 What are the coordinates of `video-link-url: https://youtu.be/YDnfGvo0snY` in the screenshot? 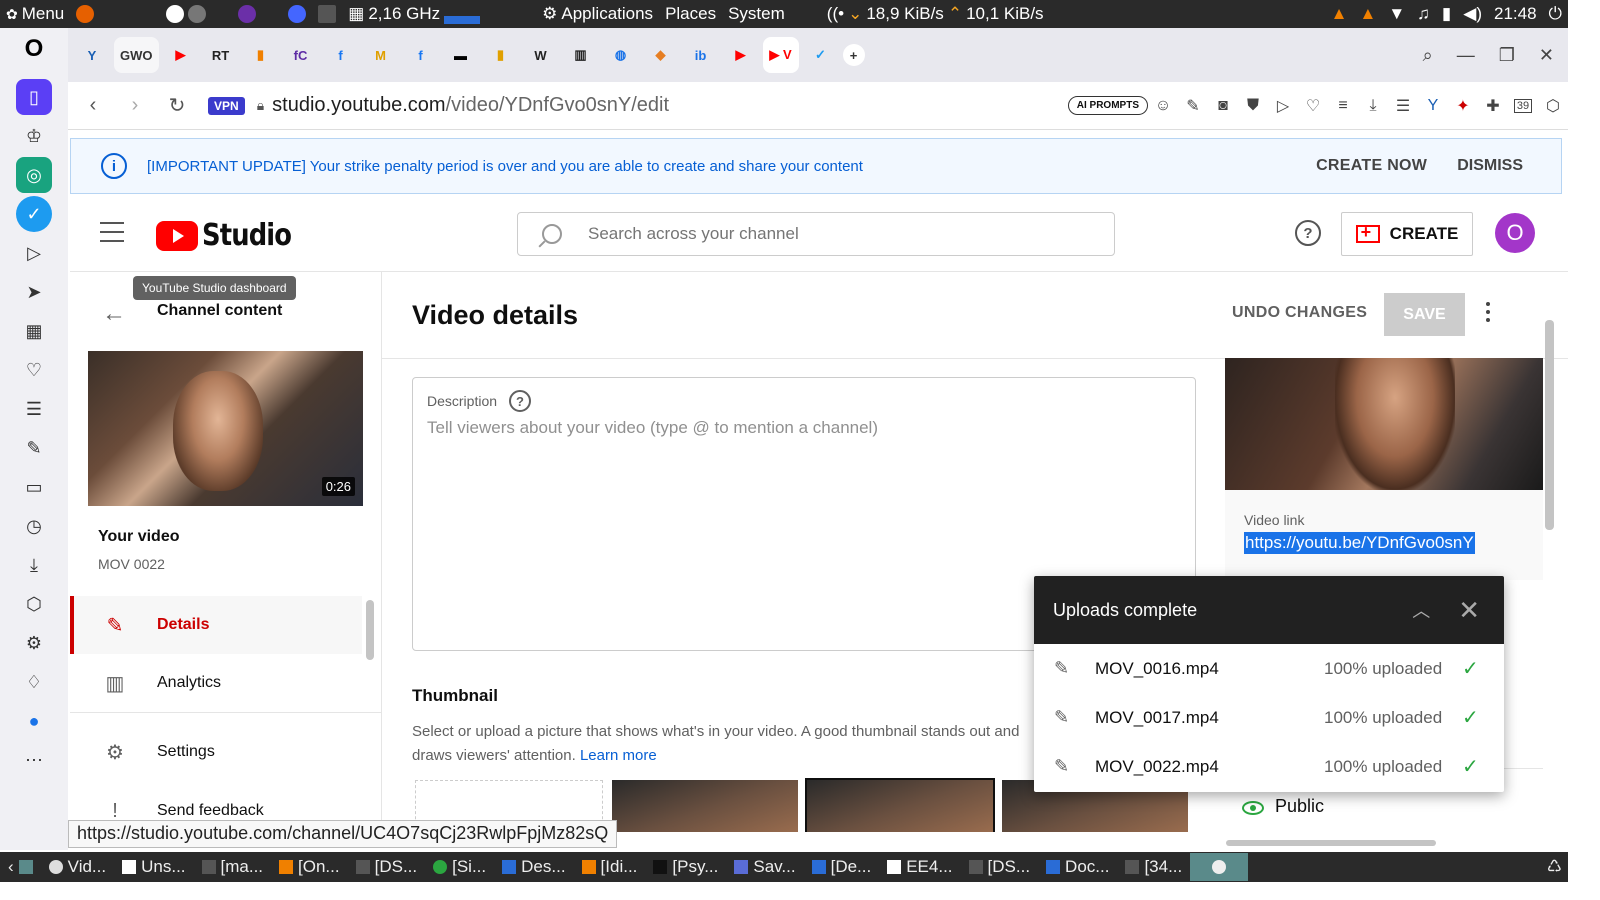 It's located at (1359, 543).